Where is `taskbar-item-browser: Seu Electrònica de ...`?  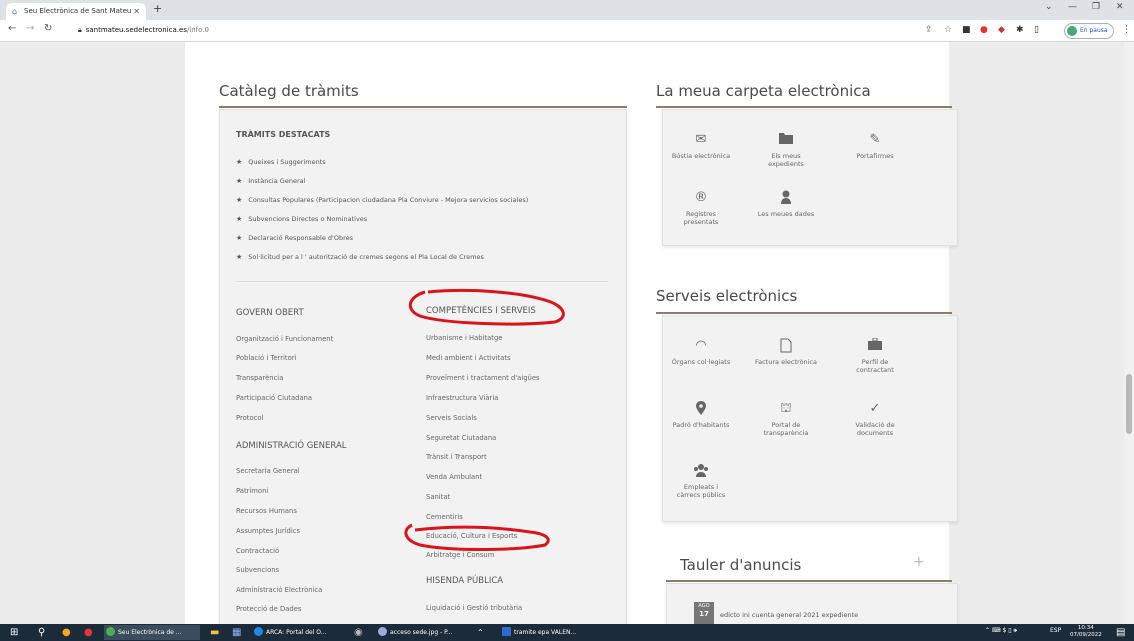
taskbar-item-browser: Seu Electrònica de ... is located at coordinates (152, 632).